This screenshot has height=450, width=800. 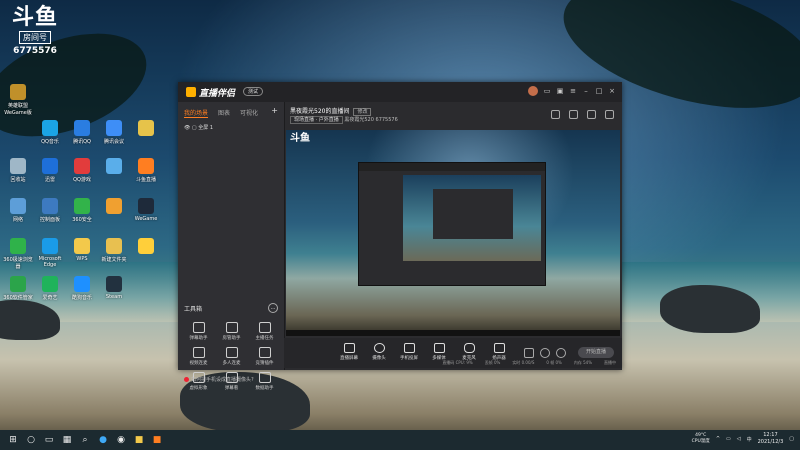 I want to click on tool-guess: 竞猜插件, so click(x=264, y=356).